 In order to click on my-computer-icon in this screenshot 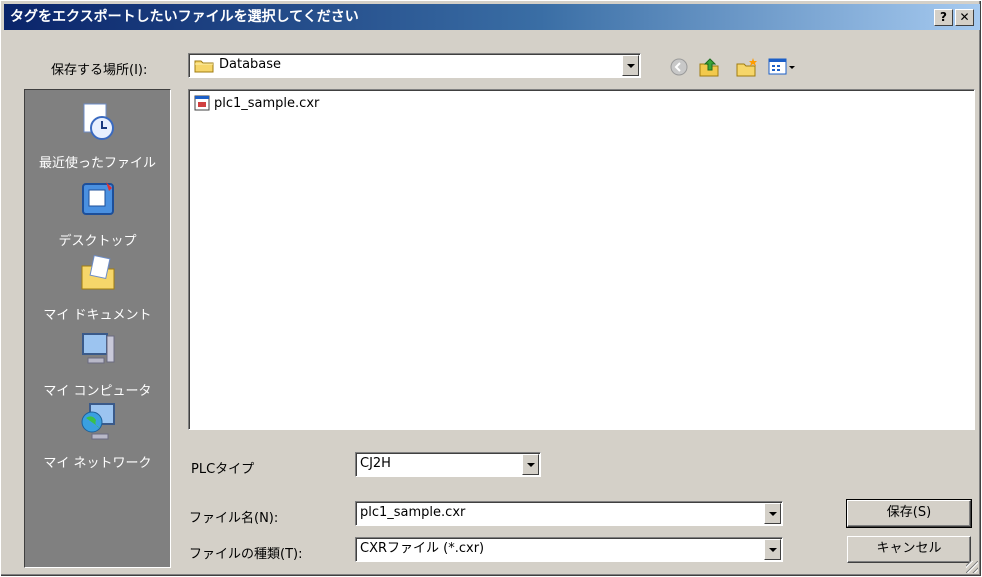, I will do `click(97, 348)`.